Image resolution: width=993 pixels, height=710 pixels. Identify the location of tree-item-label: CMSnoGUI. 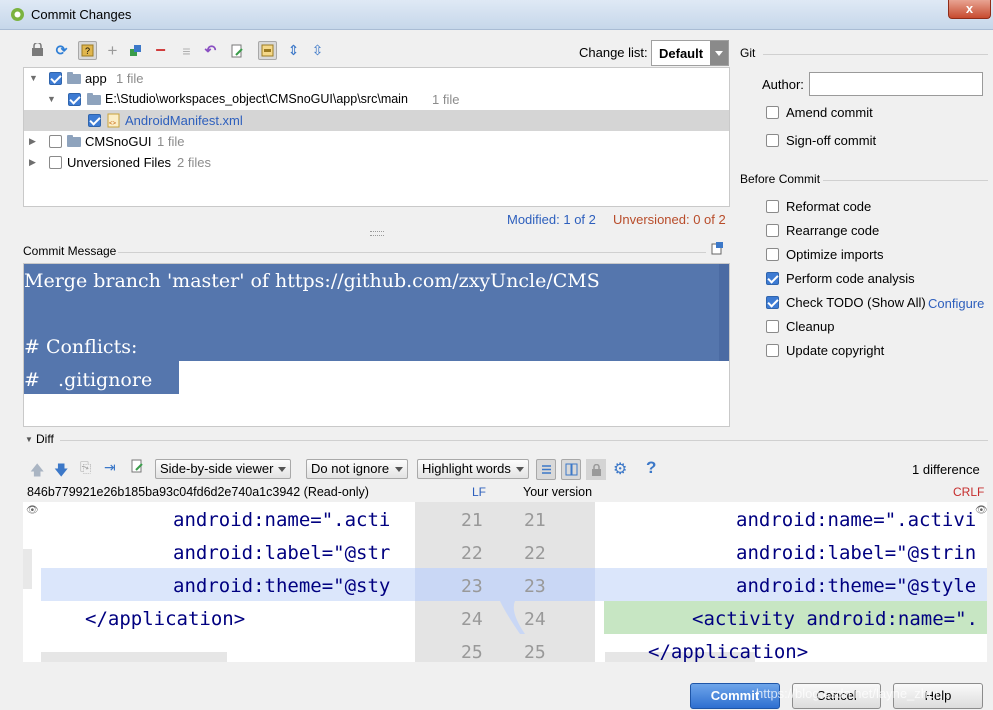
(118, 141).